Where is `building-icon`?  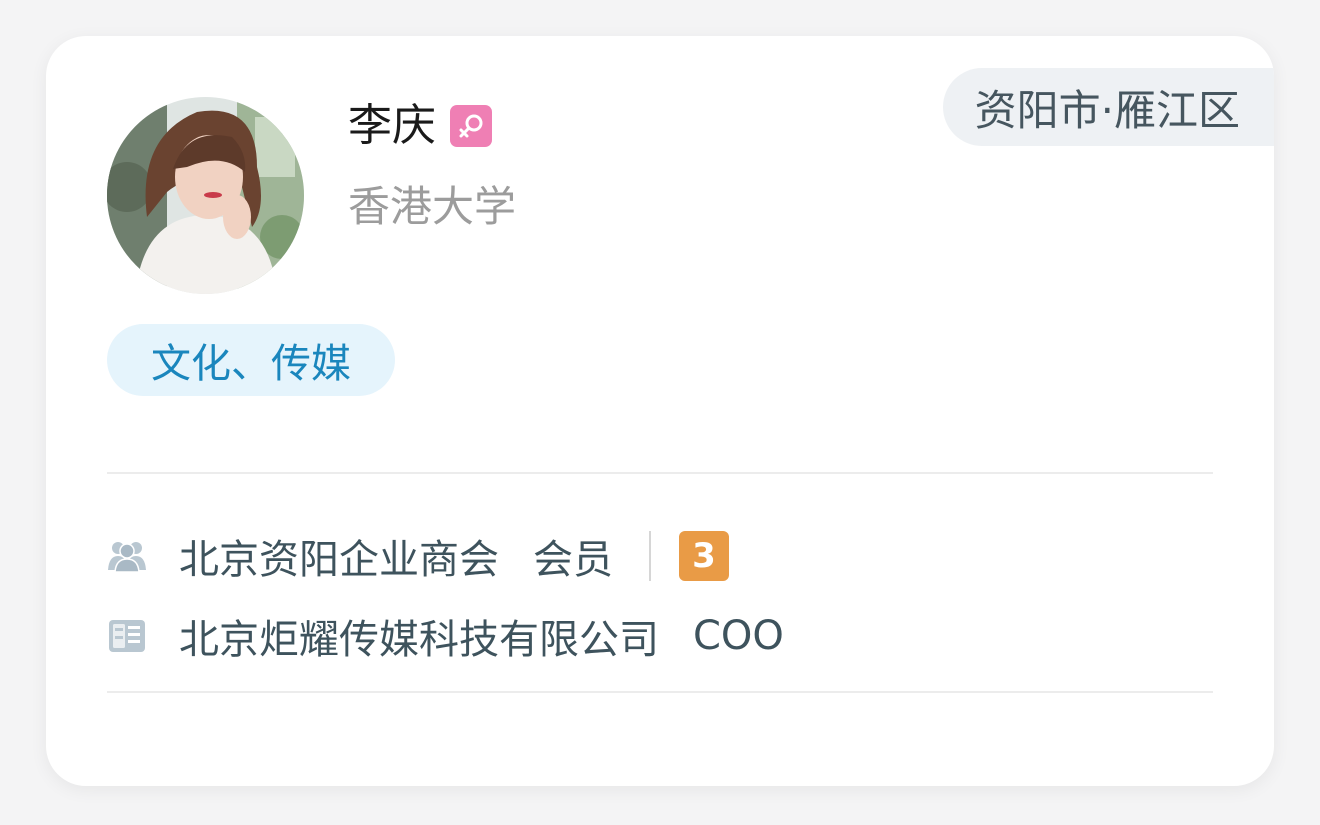 building-icon is located at coordinates (127, 636).